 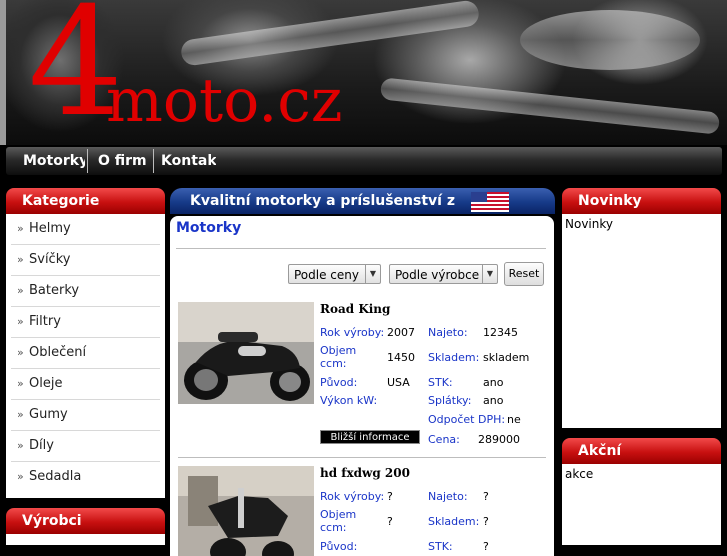 I want to click on banner-frame, so click(x=3, y=72).